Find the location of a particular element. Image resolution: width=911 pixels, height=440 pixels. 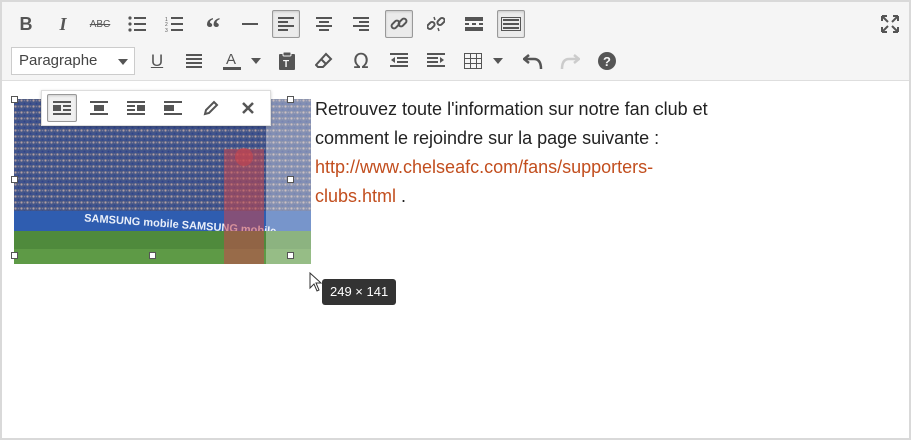

align-left-button is located at coordinates (286, 24).